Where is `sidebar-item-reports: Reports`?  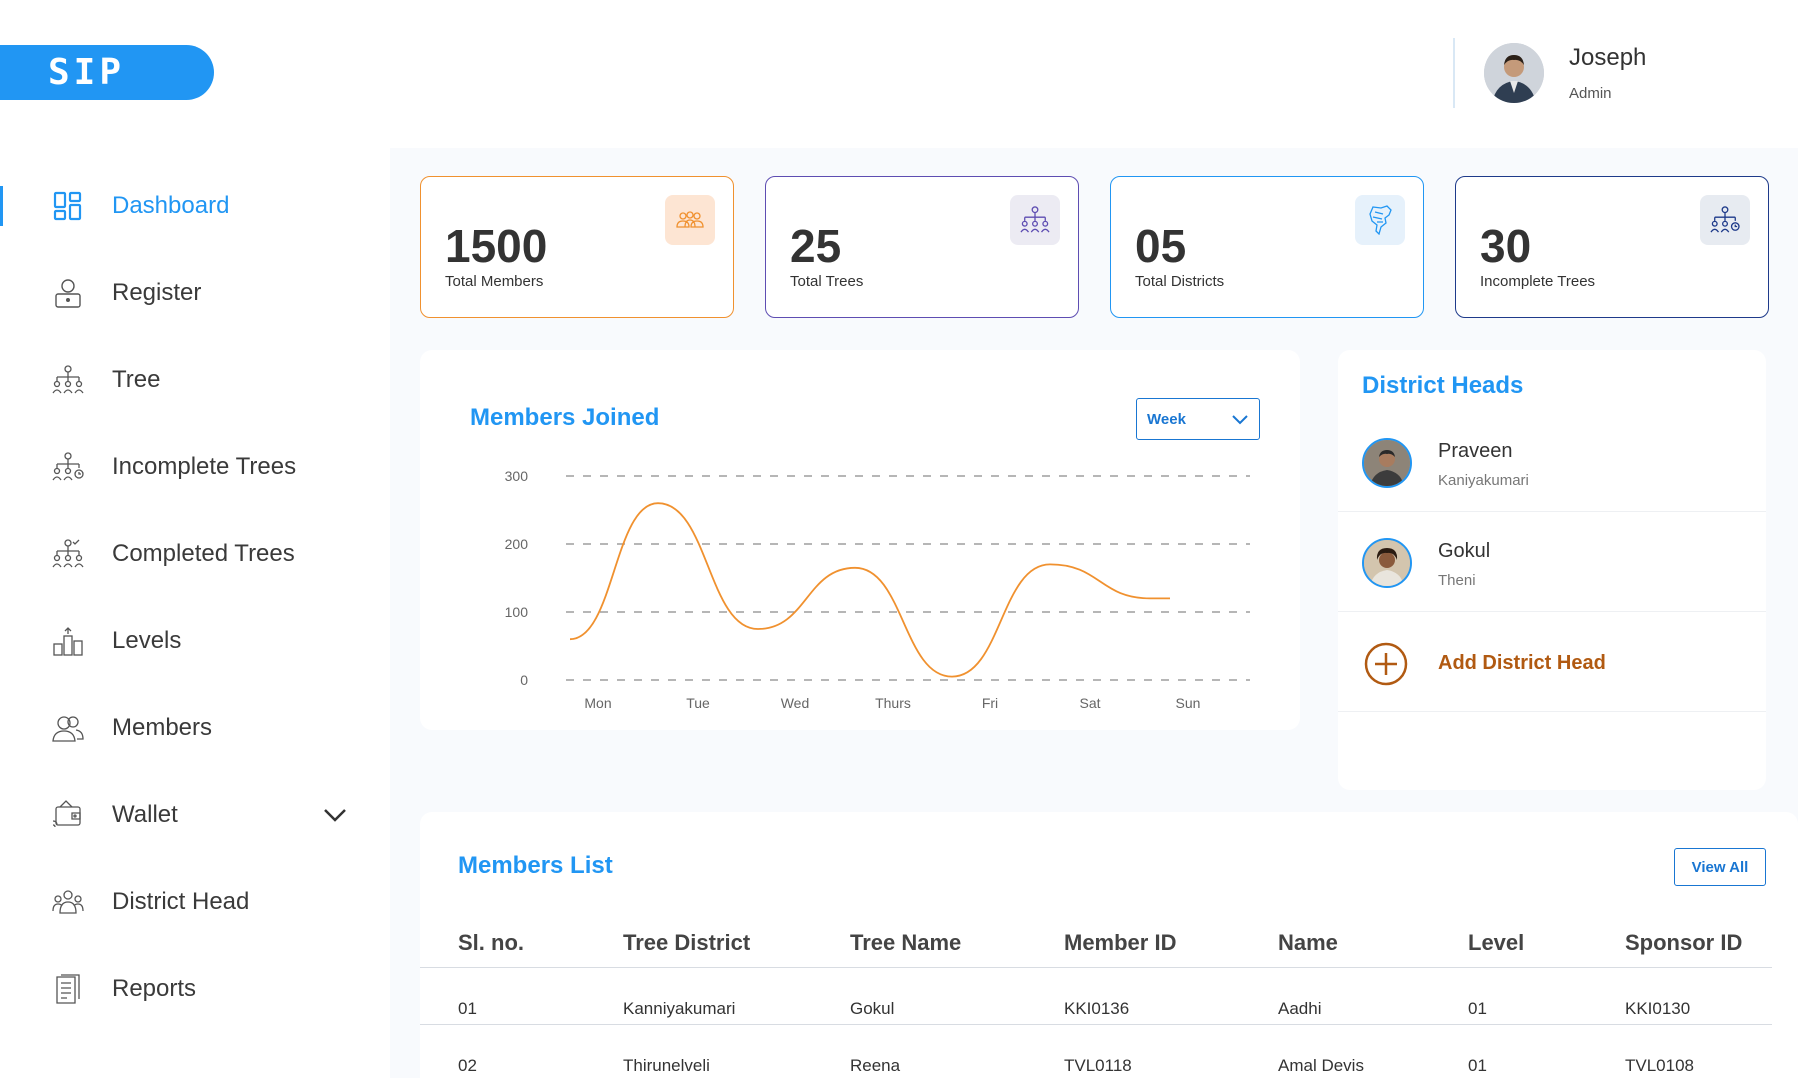
sidebar-item-reports: Reports is located at coordinates (195, 989).